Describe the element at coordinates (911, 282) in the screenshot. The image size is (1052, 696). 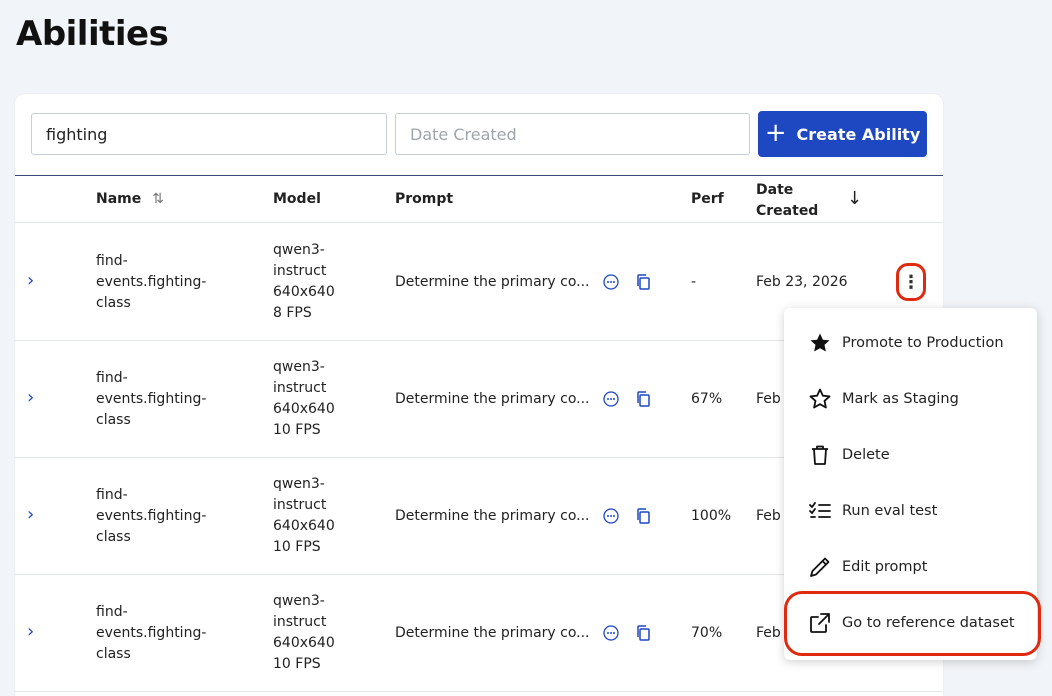
I see `row-actions-kebab-icon: ⋮` at that location.